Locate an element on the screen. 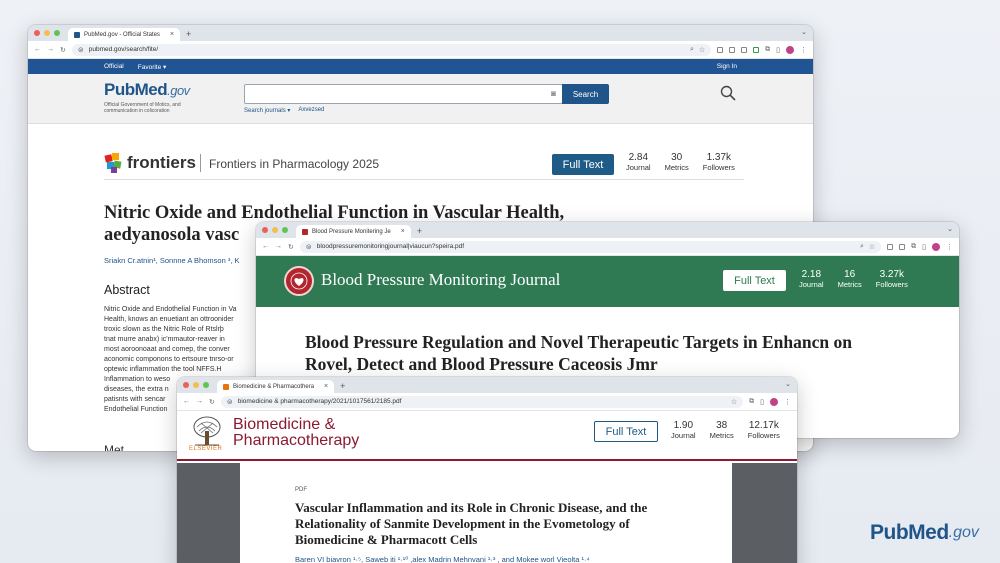 Image resolution: width=1000 pixels, height=563 pixels. metric-metrics: 16 Metrics is located at coordinates (849, 279).